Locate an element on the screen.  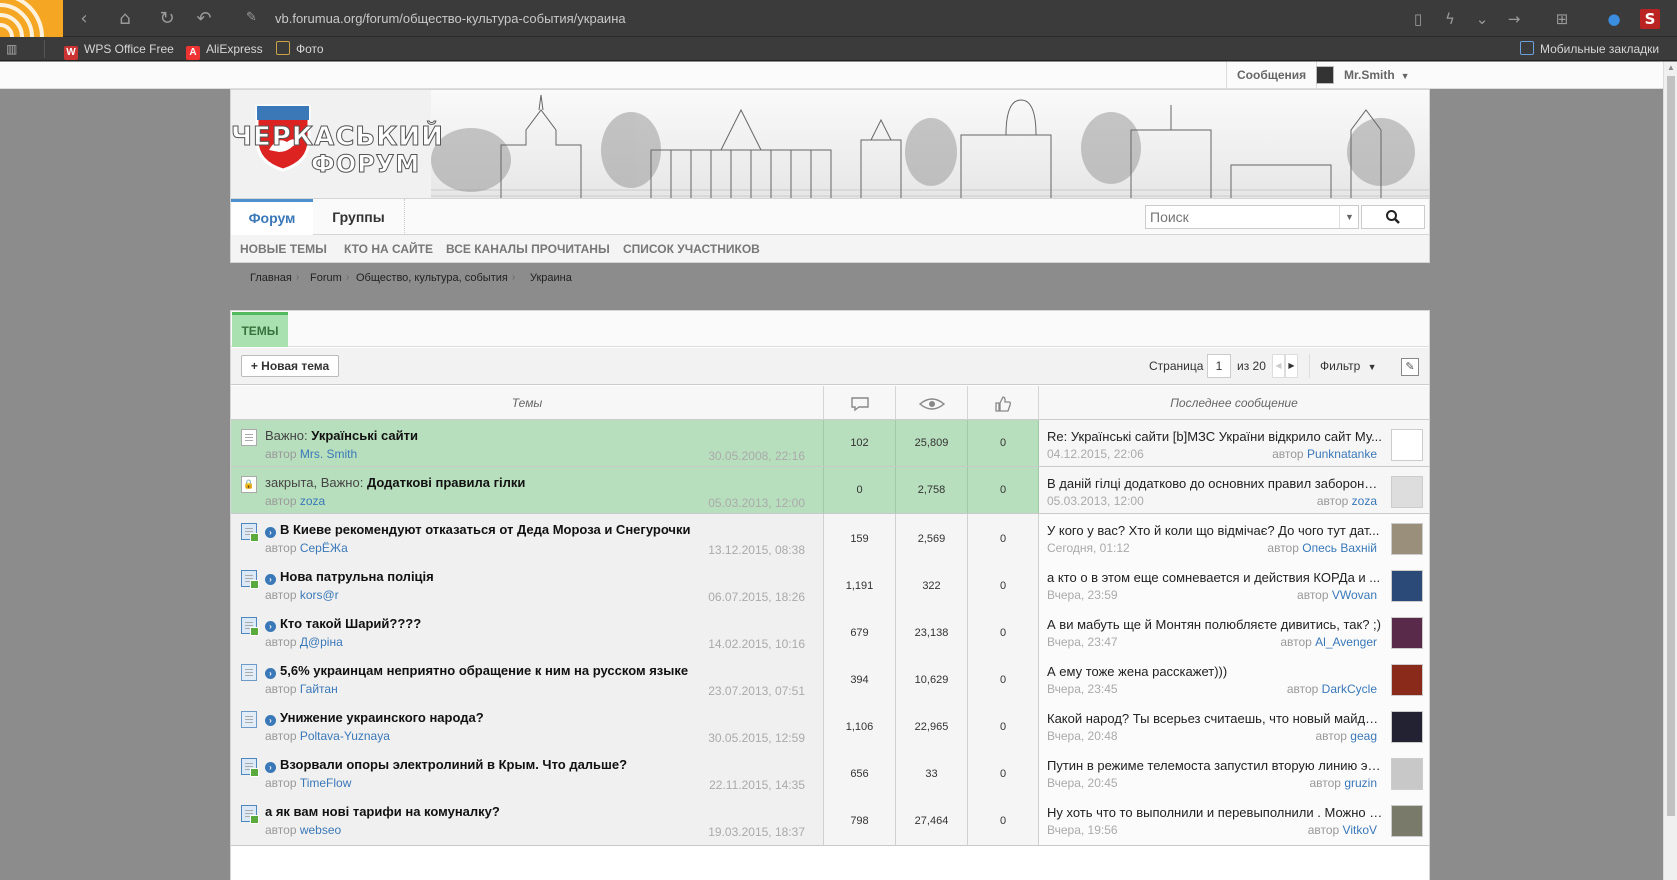
author-link: webseo is located at coordinates (320, 830).